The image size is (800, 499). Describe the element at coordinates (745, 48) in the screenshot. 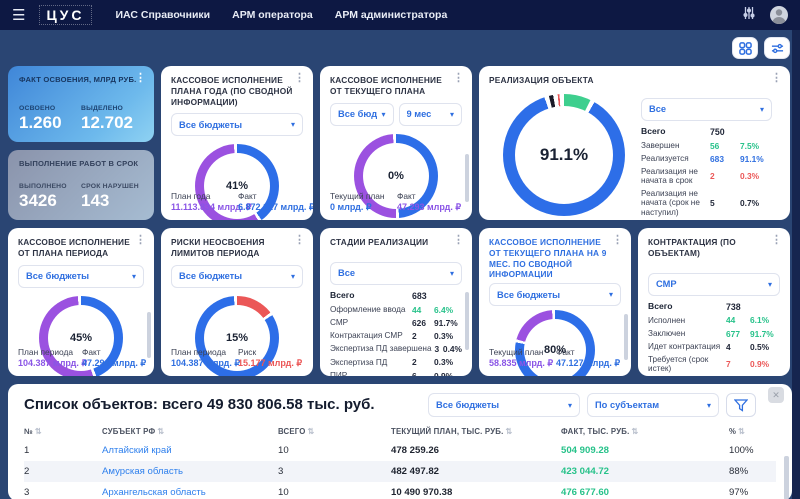

I see `dashboard-grid-button` at that location.